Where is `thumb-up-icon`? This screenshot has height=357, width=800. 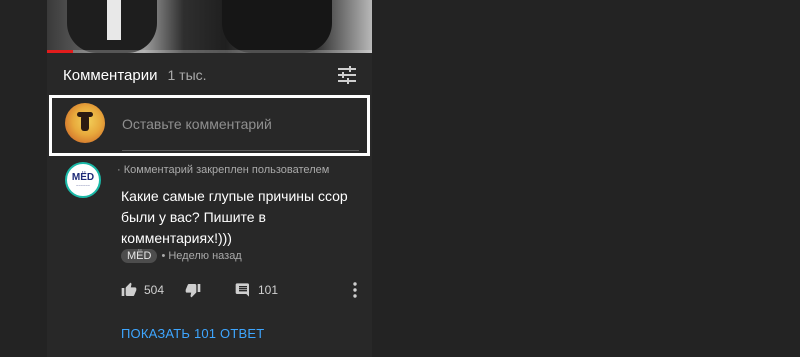 thumb-up-icon is located at coordinates (129, 289).